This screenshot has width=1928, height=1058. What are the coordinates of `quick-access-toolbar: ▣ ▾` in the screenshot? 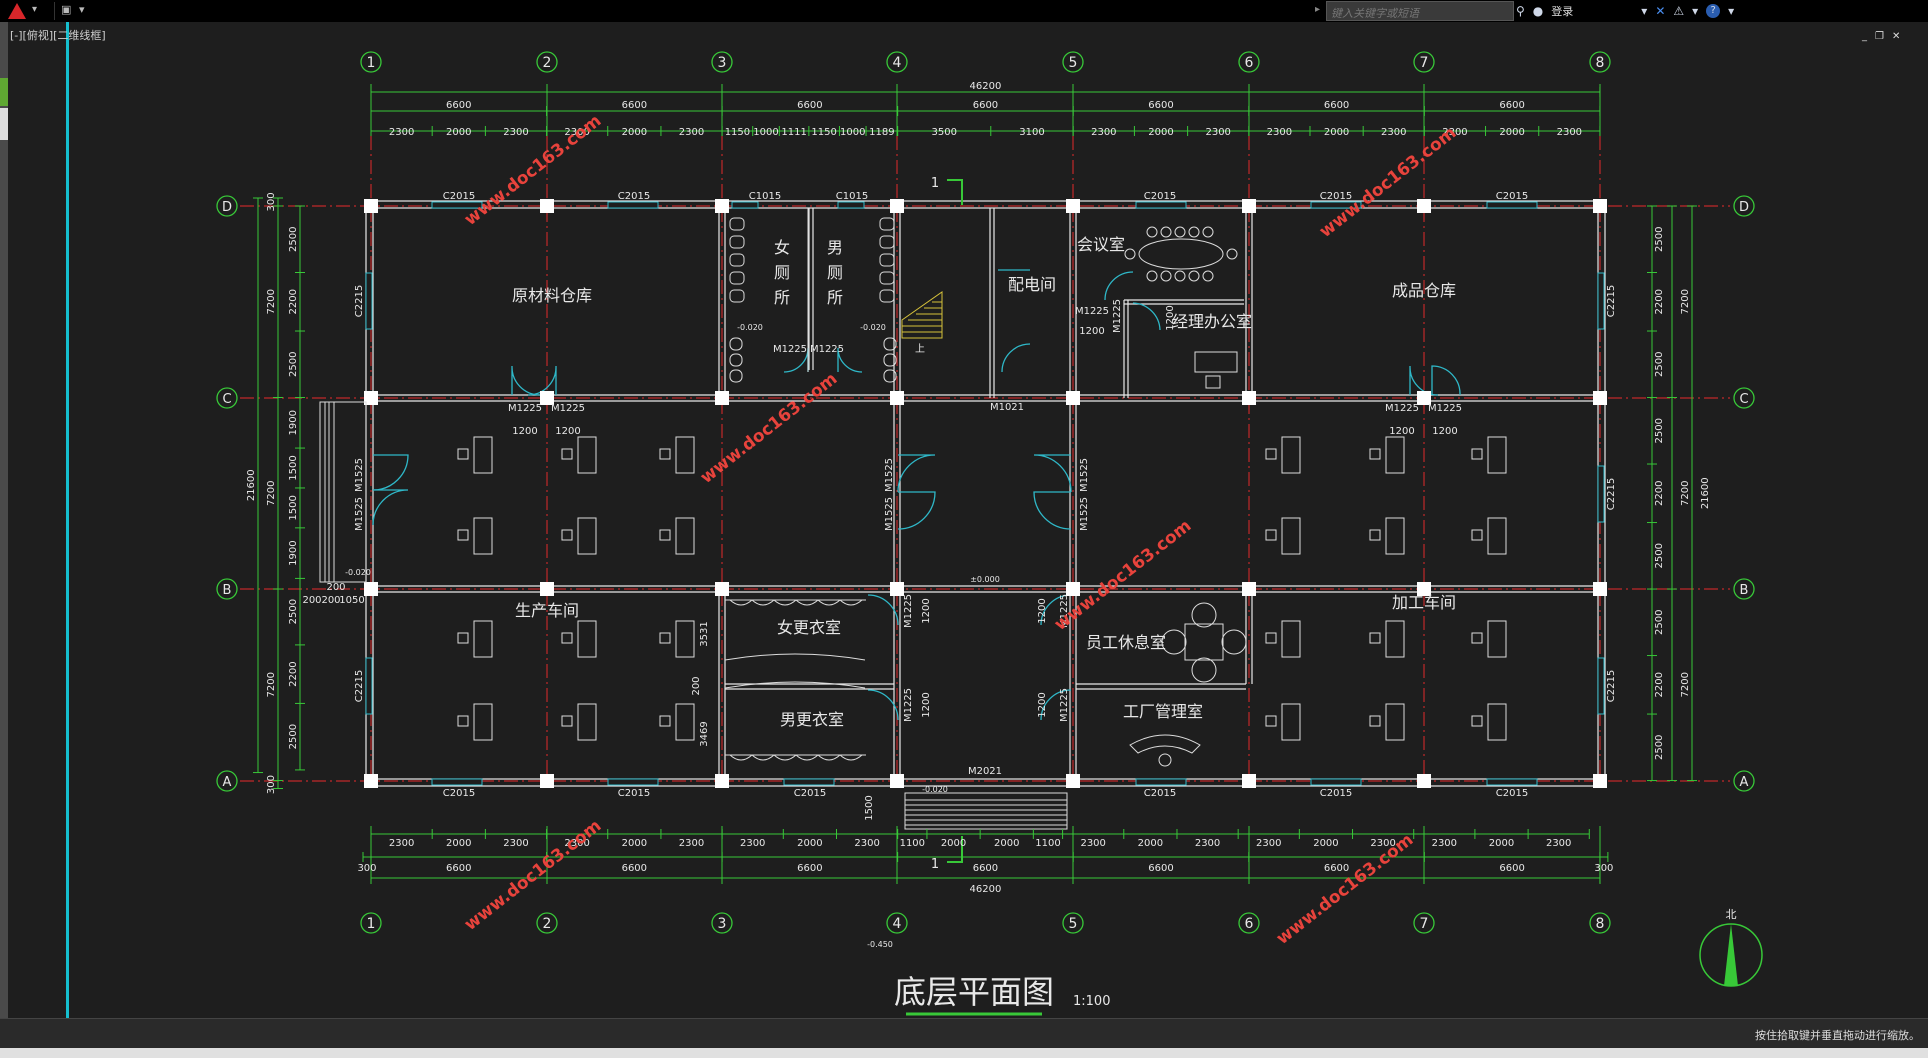 It's located at (74, 11).